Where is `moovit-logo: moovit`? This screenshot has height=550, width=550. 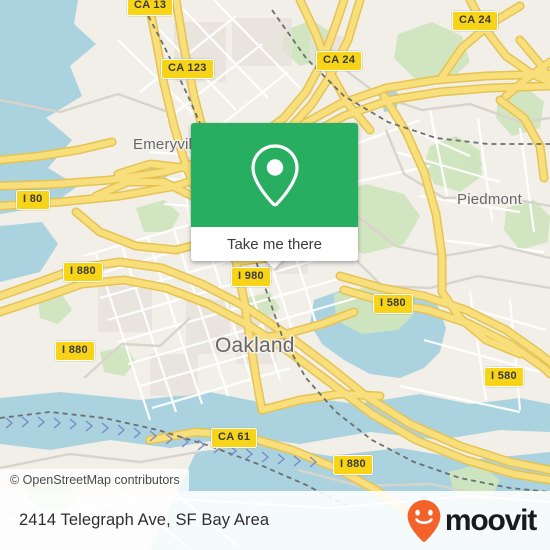
moovit-logo: moovit is located at coordinates (471, 521).